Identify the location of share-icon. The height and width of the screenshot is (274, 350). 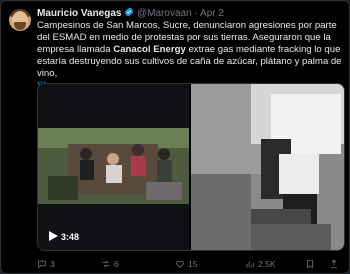
(334, 264).